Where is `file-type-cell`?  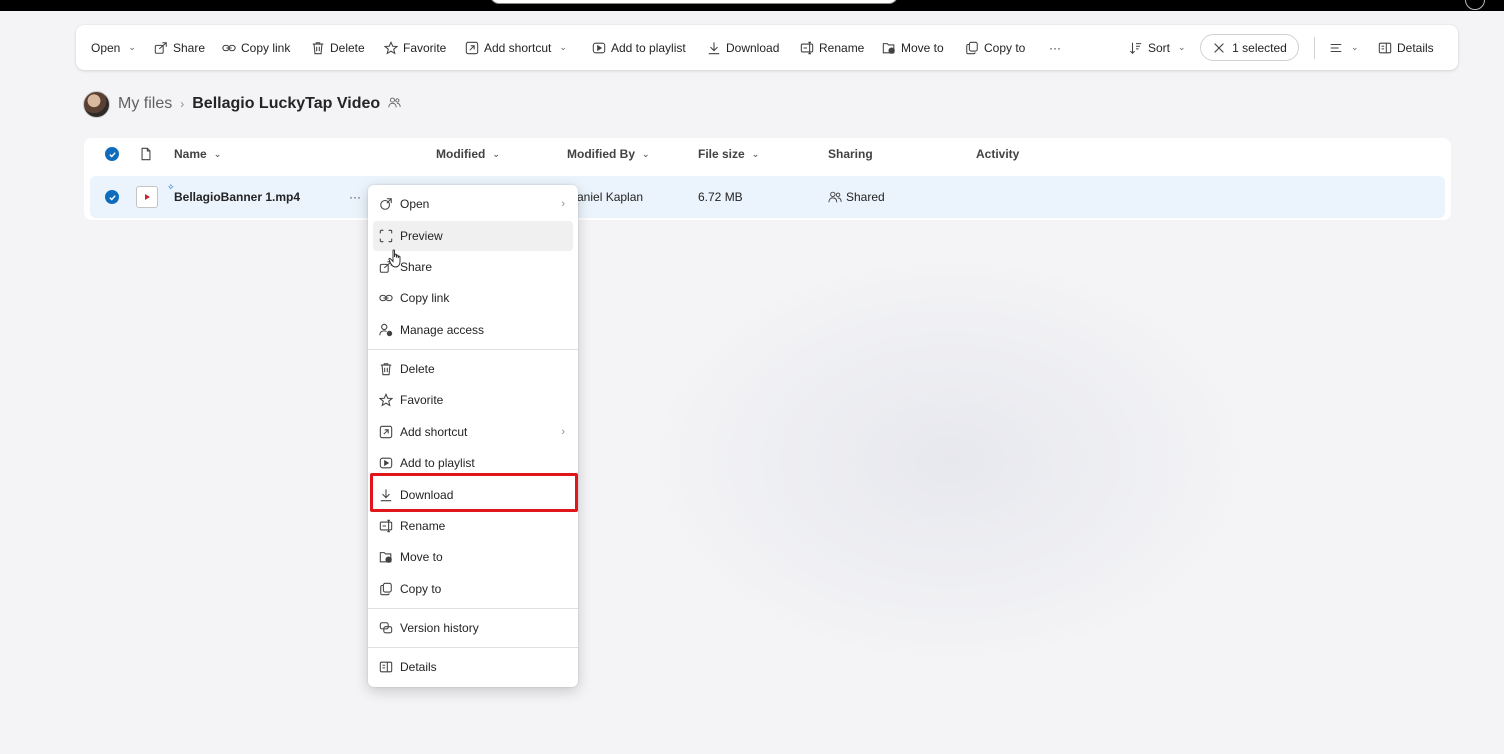 file-type-cell is located at coordinates (147, 197).